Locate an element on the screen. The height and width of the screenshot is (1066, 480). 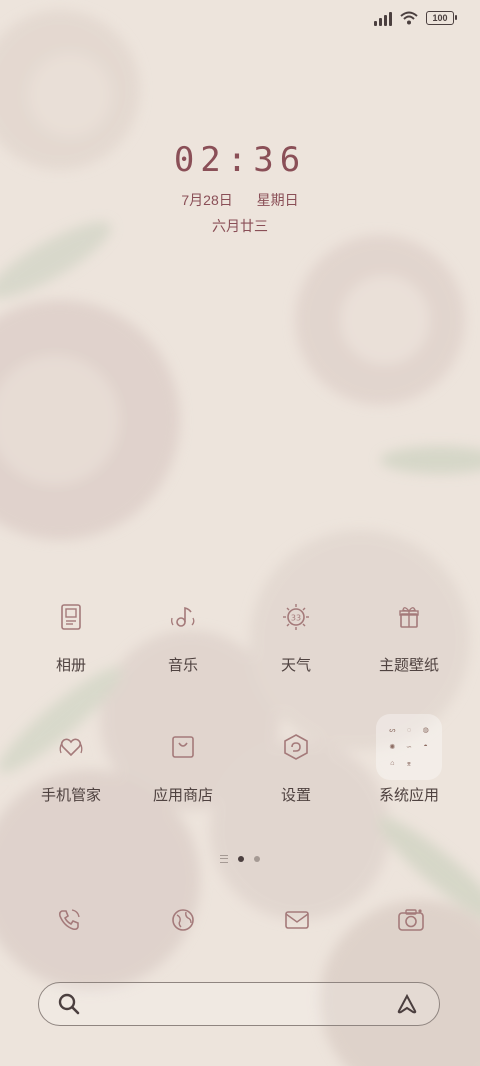
signal-icon is located at coordinates (383, 18).